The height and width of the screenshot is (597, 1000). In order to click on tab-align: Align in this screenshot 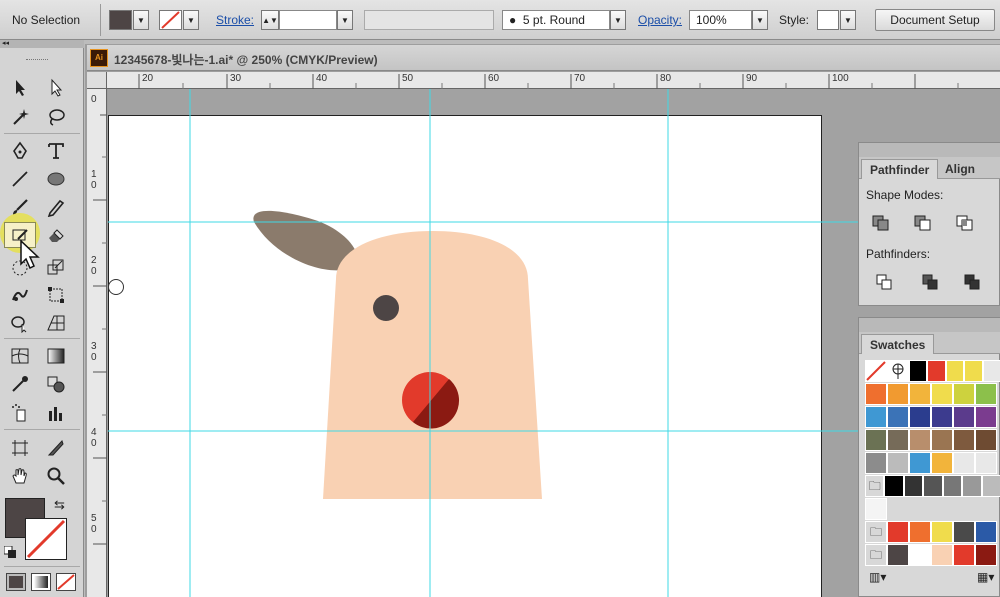, I will do `click(960, 169)`.